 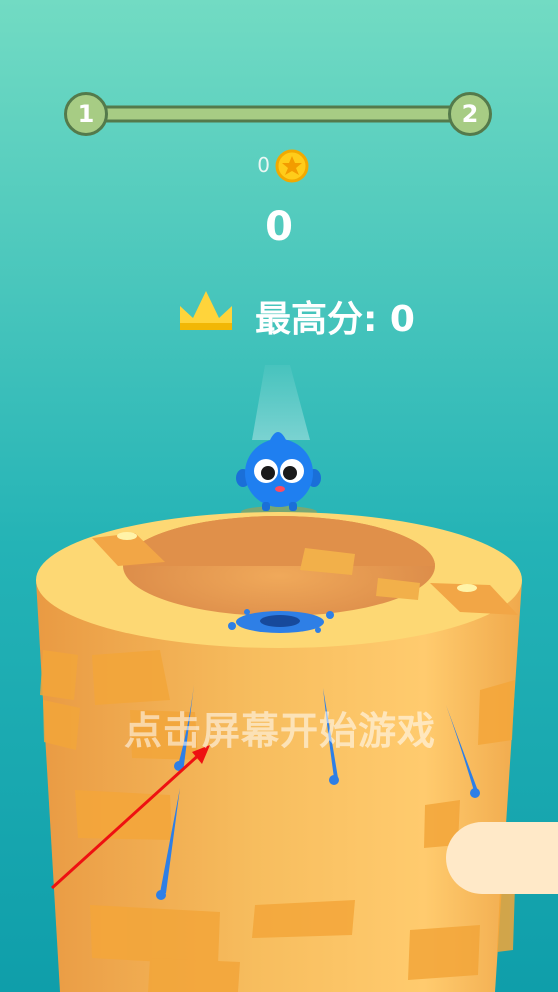 What do you see at coordinates (263, 165) in the screenshot?
I see `coin-count: 0` at bounding box center [263, 165].